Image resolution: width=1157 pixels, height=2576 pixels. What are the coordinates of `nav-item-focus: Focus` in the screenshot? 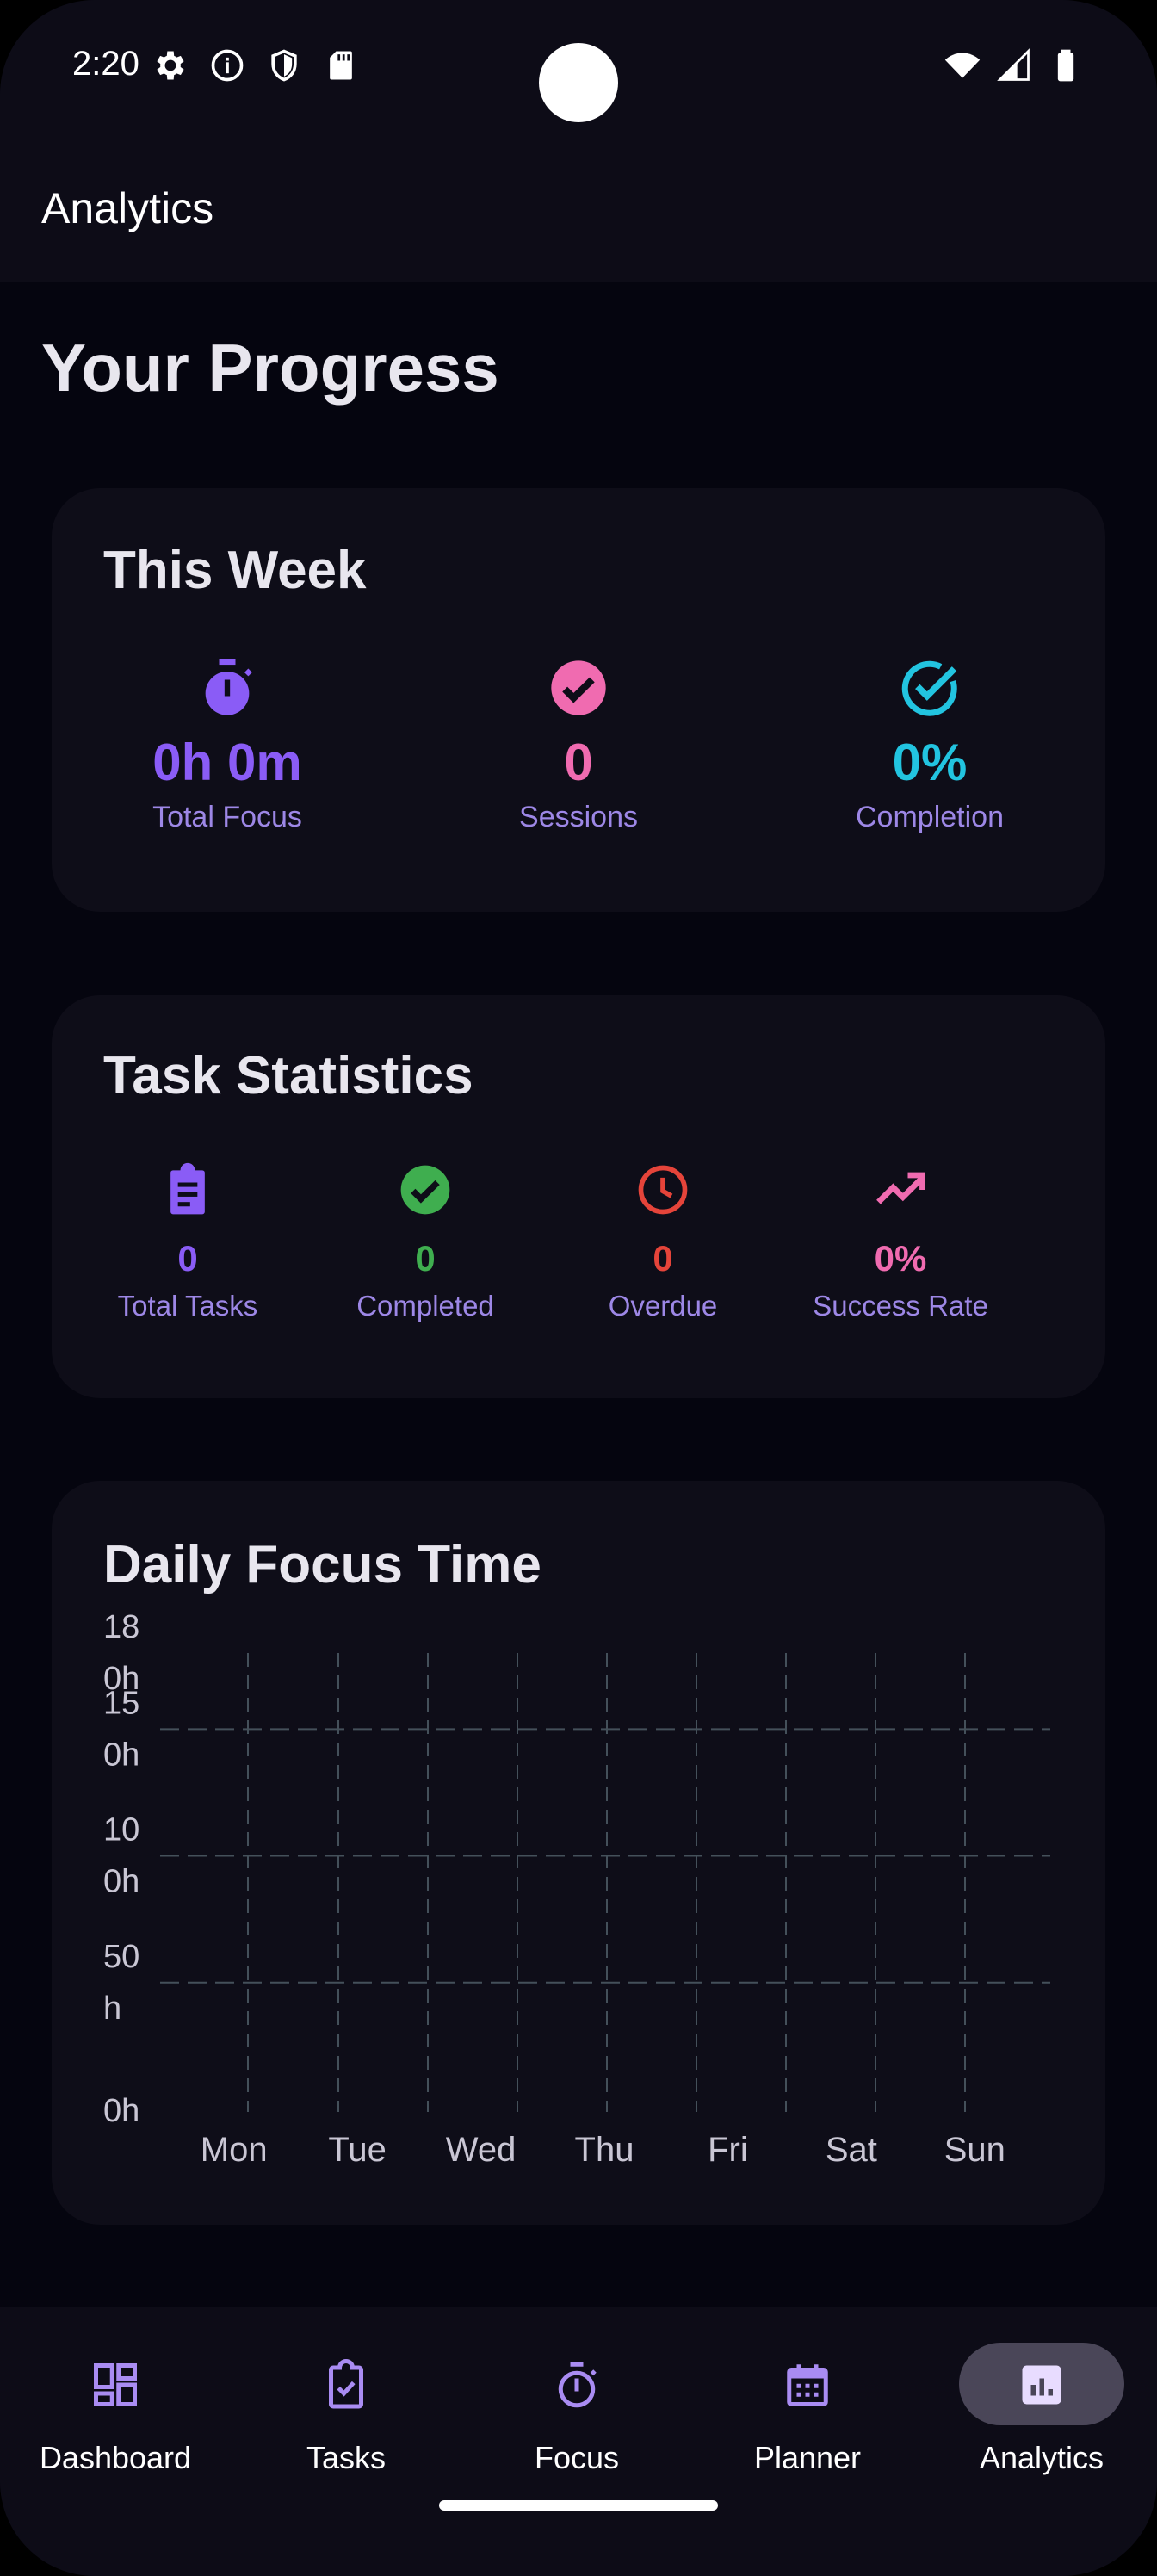 It's located at (577, 2410).